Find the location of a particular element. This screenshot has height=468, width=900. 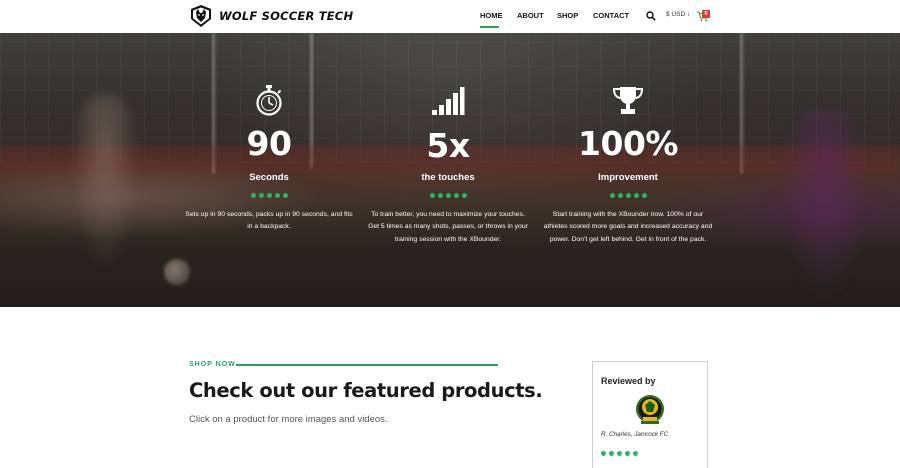

review-card: Reviewed by R. Charles, Jamrock FC is located at coordinates (650, 414).